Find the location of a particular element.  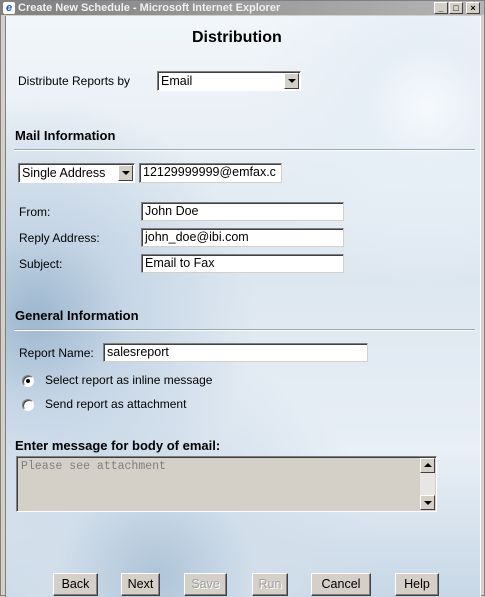

distribute-by-select: Email is located at coordinates (229, 81).